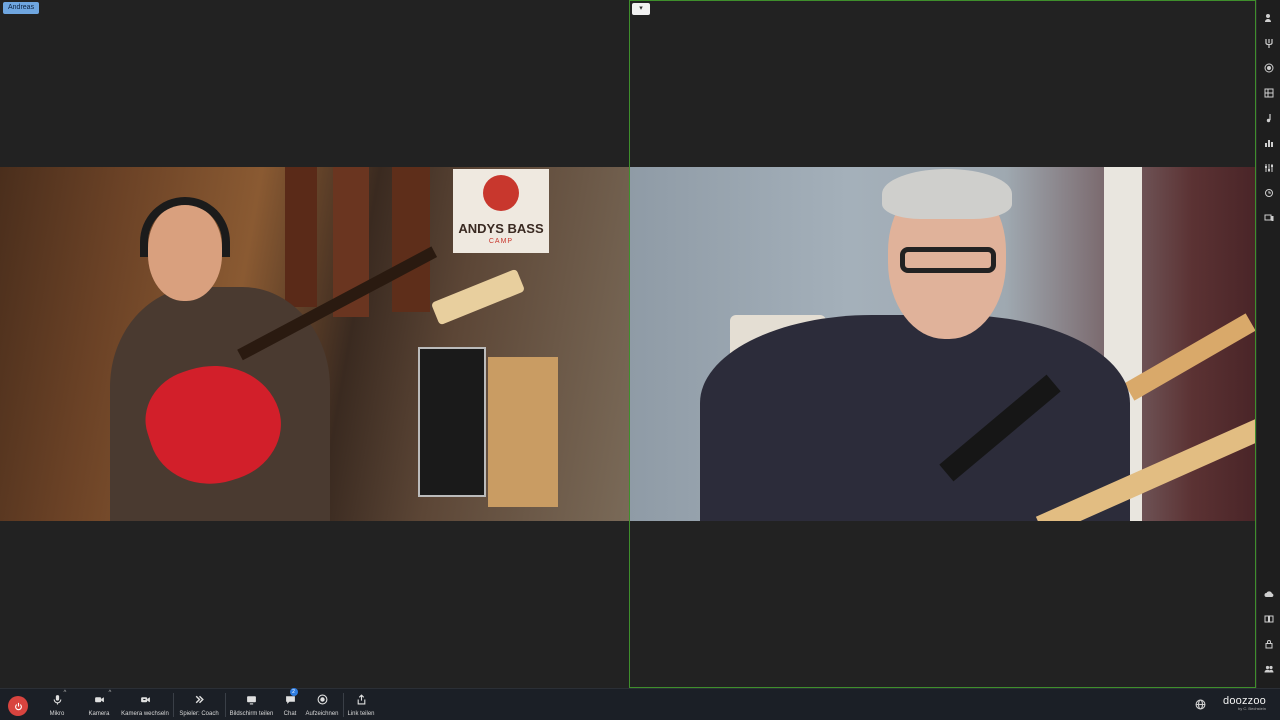 The height and width of the screenshot is (720, 1280). I want to click on share-link-label: Link teilen, so click(361, 714).